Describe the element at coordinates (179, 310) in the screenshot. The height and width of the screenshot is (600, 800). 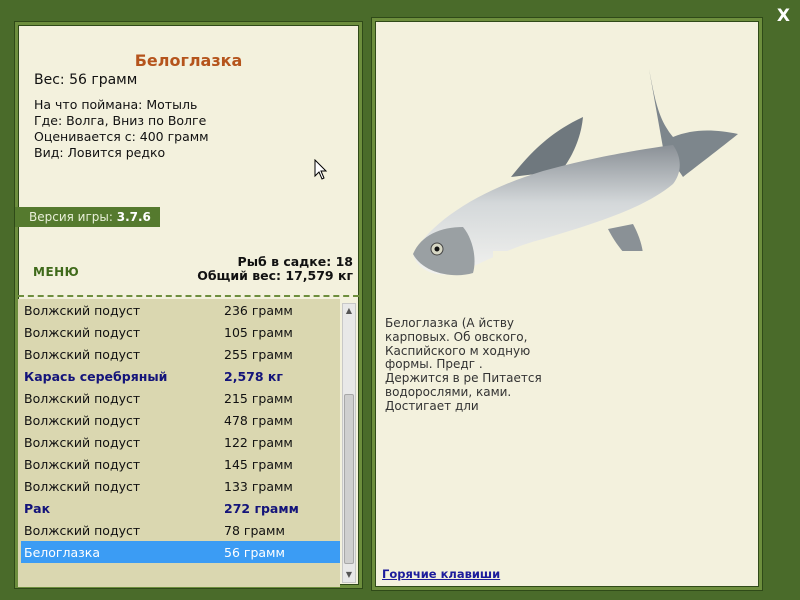
I see `list-item: Волжский подуст 236 грамм` at that location.